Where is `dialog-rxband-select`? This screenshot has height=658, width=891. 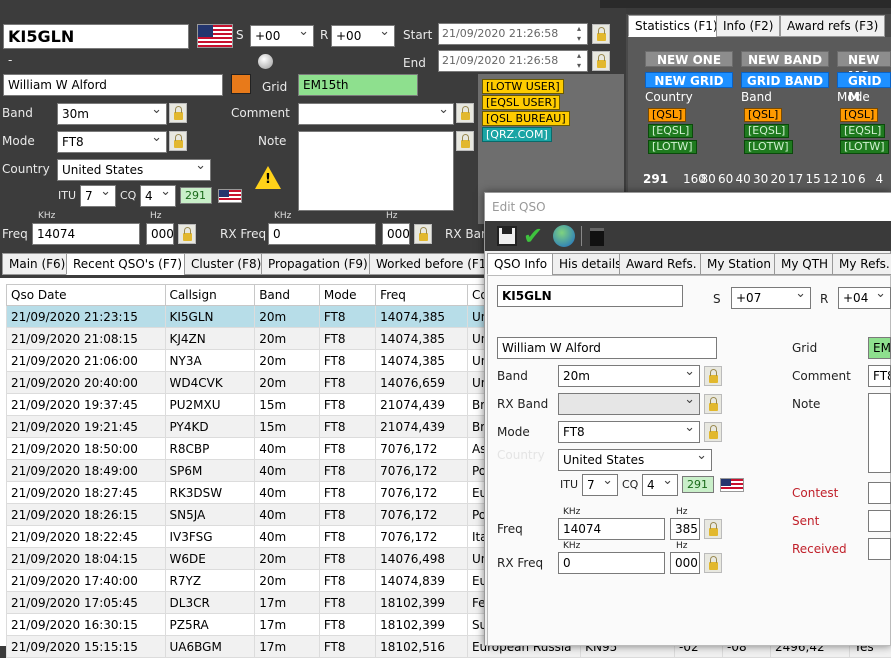
dialog-rxband-select is located at coordinates (629, 404).